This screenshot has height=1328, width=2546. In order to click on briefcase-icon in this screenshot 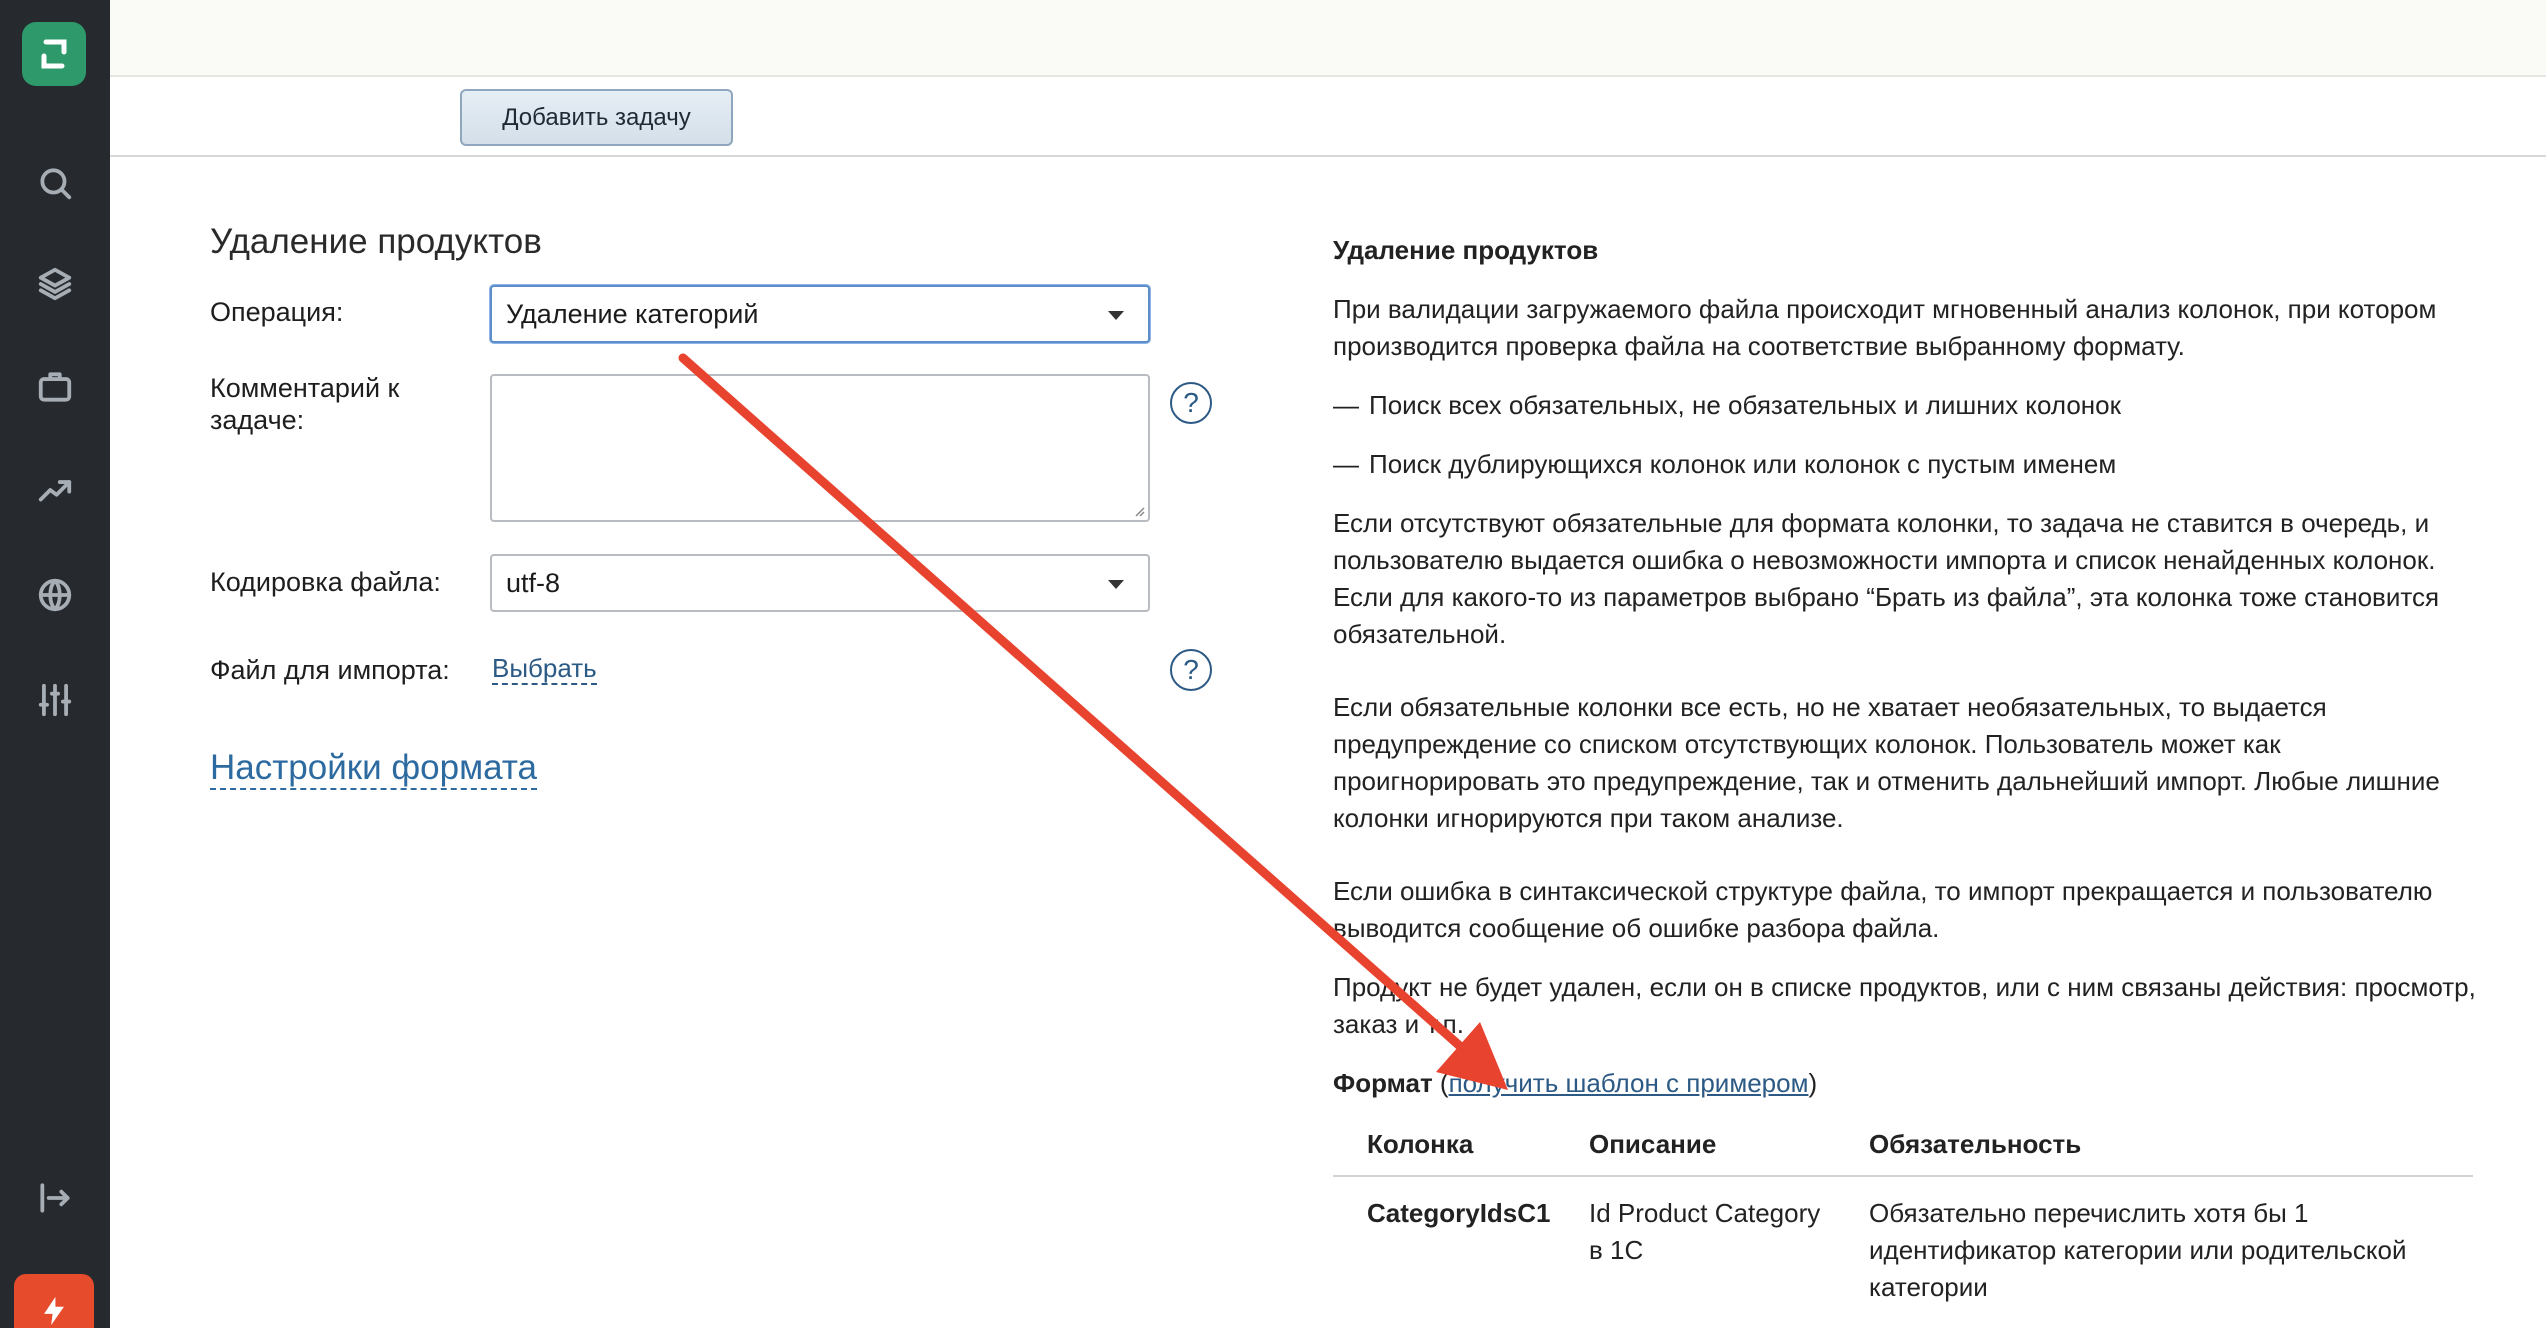, I will do `click(55, 387)`.